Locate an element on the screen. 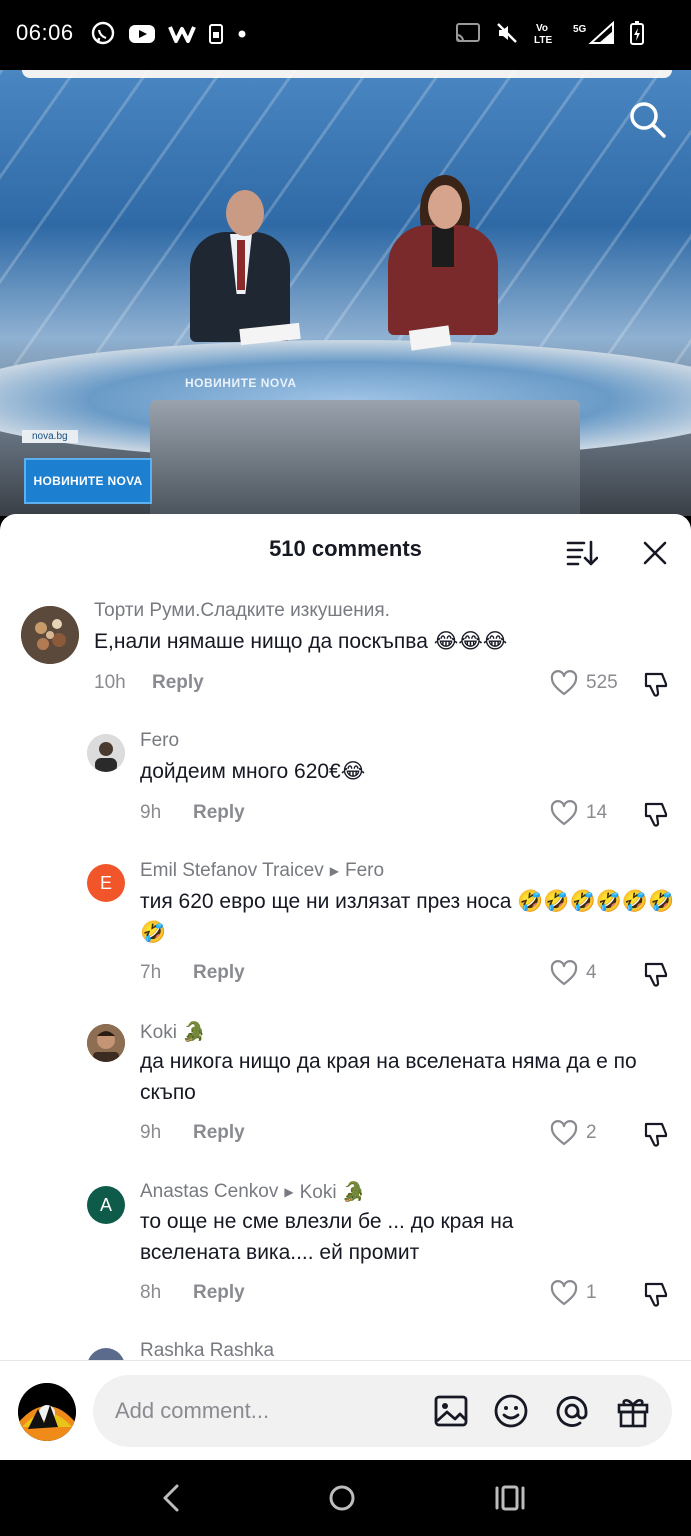 The height and width of the screenshot is (1536, 691). gift-icon is located at coordinates (633, 1411).